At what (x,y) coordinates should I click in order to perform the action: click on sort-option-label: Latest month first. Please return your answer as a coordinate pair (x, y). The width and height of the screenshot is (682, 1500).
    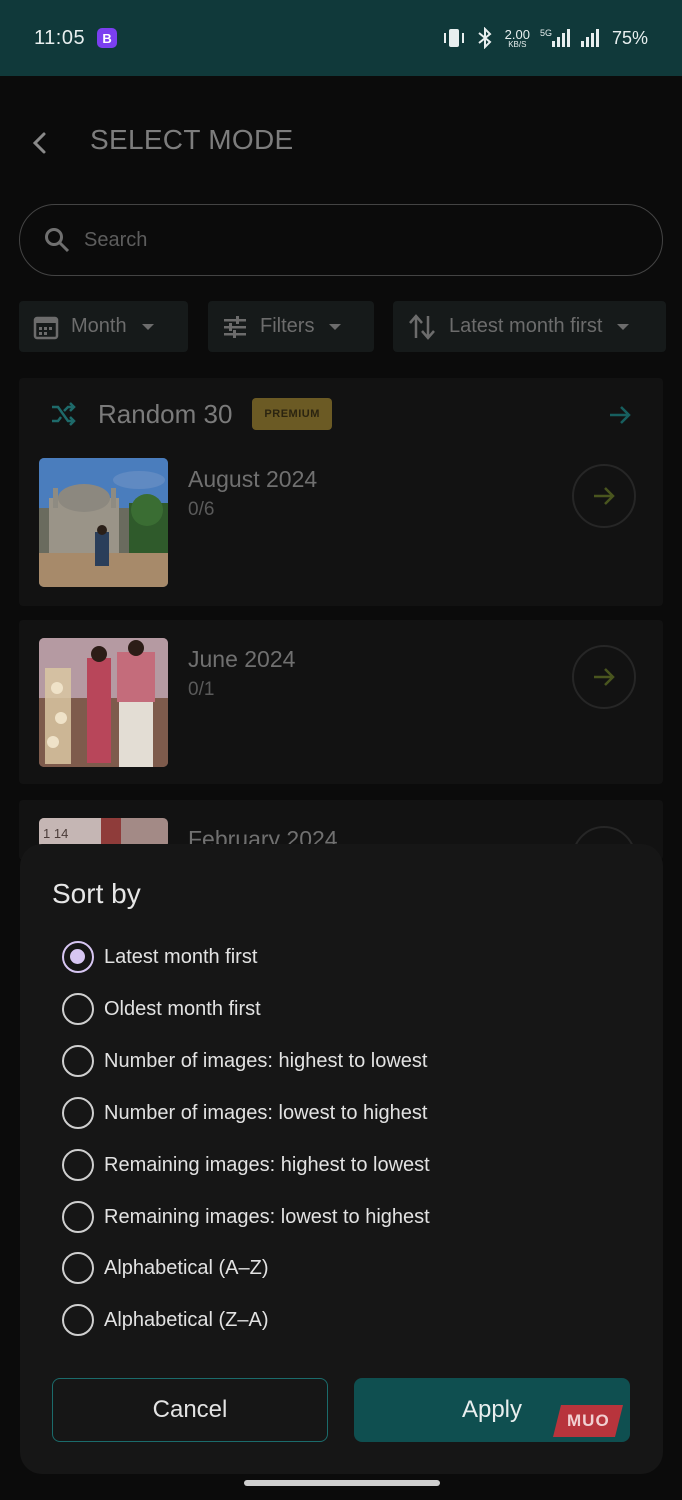
    Looking at the image, I should click on (181, 956).